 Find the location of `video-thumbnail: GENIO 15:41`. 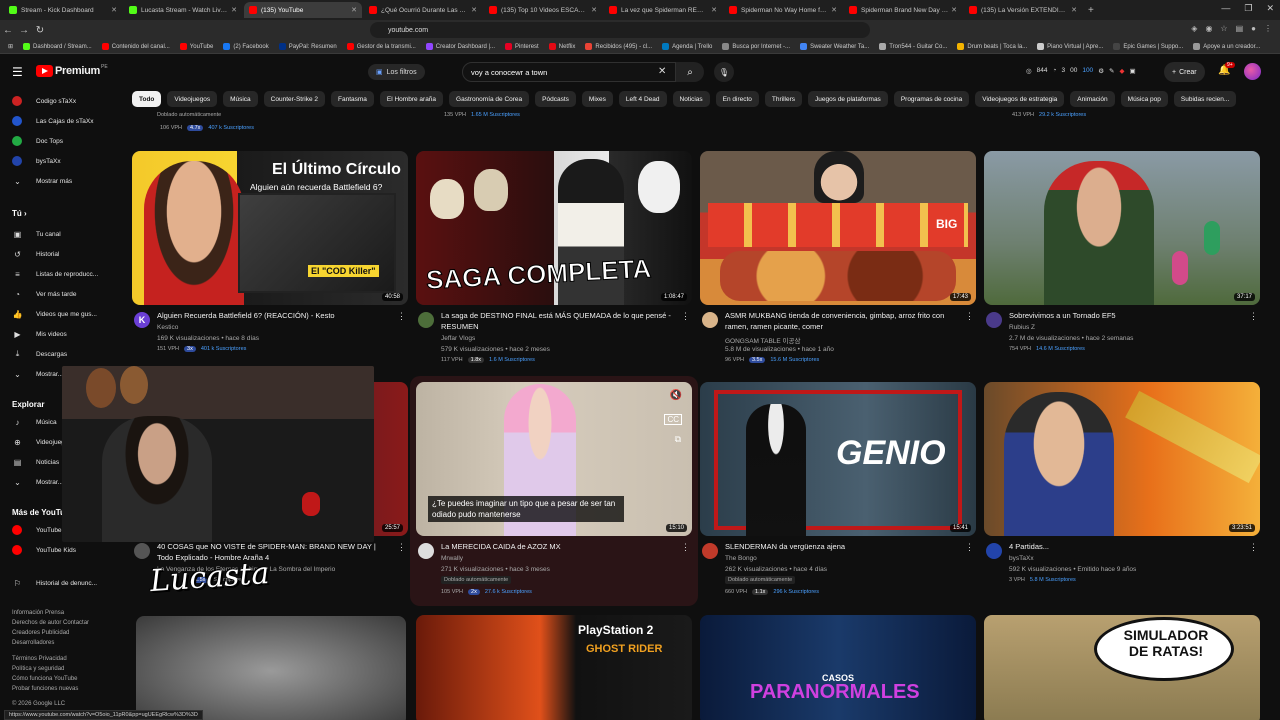

video-thumbnail: GENIO 15:41 is located at coordinates (838, 459).